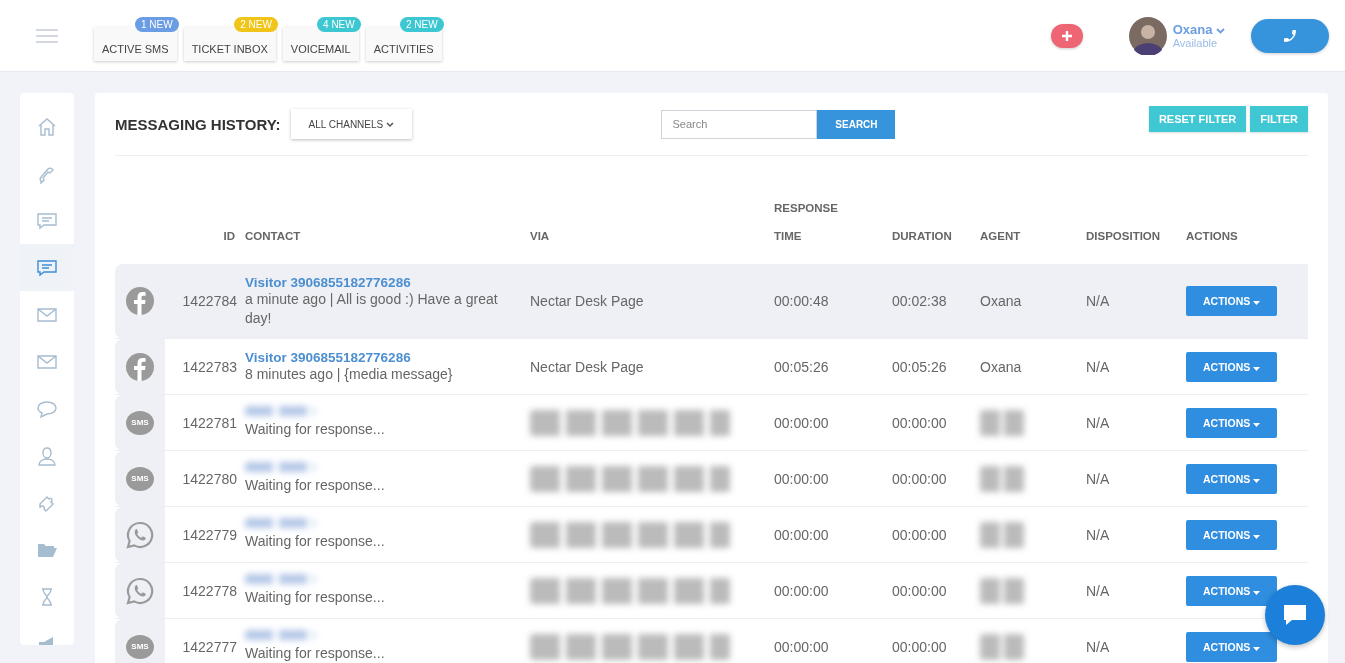  What do you see at coordinates (1247, 210) in the screenshot?
I see `column-header: ACTIONS` at bounding box center [1247, 210].